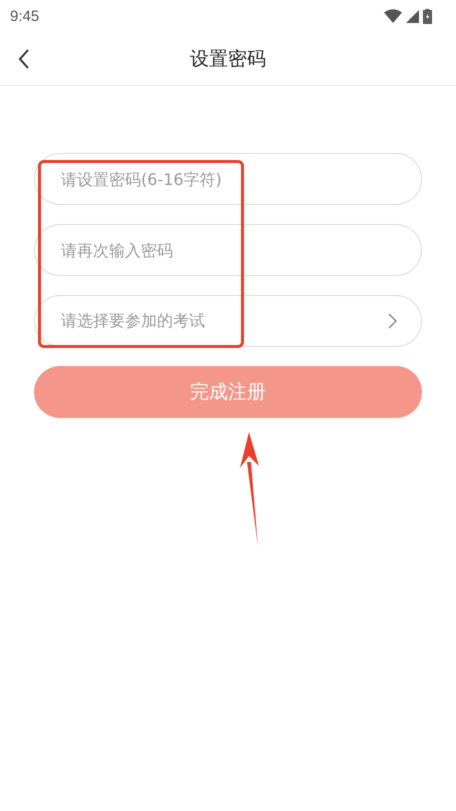 Image resolution: width=456 pixels, height=811 pixels. I want to click on select-field: 请选择要参加的考试, so click(228, 321).